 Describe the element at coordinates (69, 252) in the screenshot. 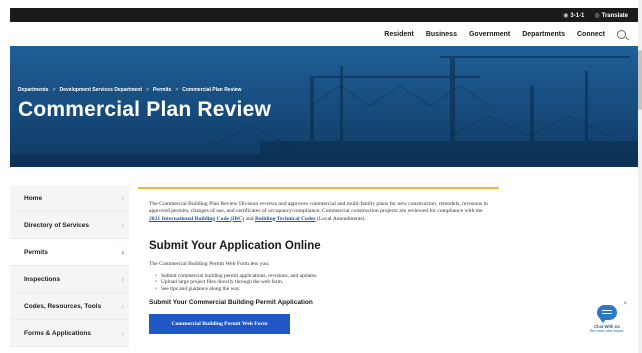

I see `sidebar-item-permits: Permits ›` at that location.